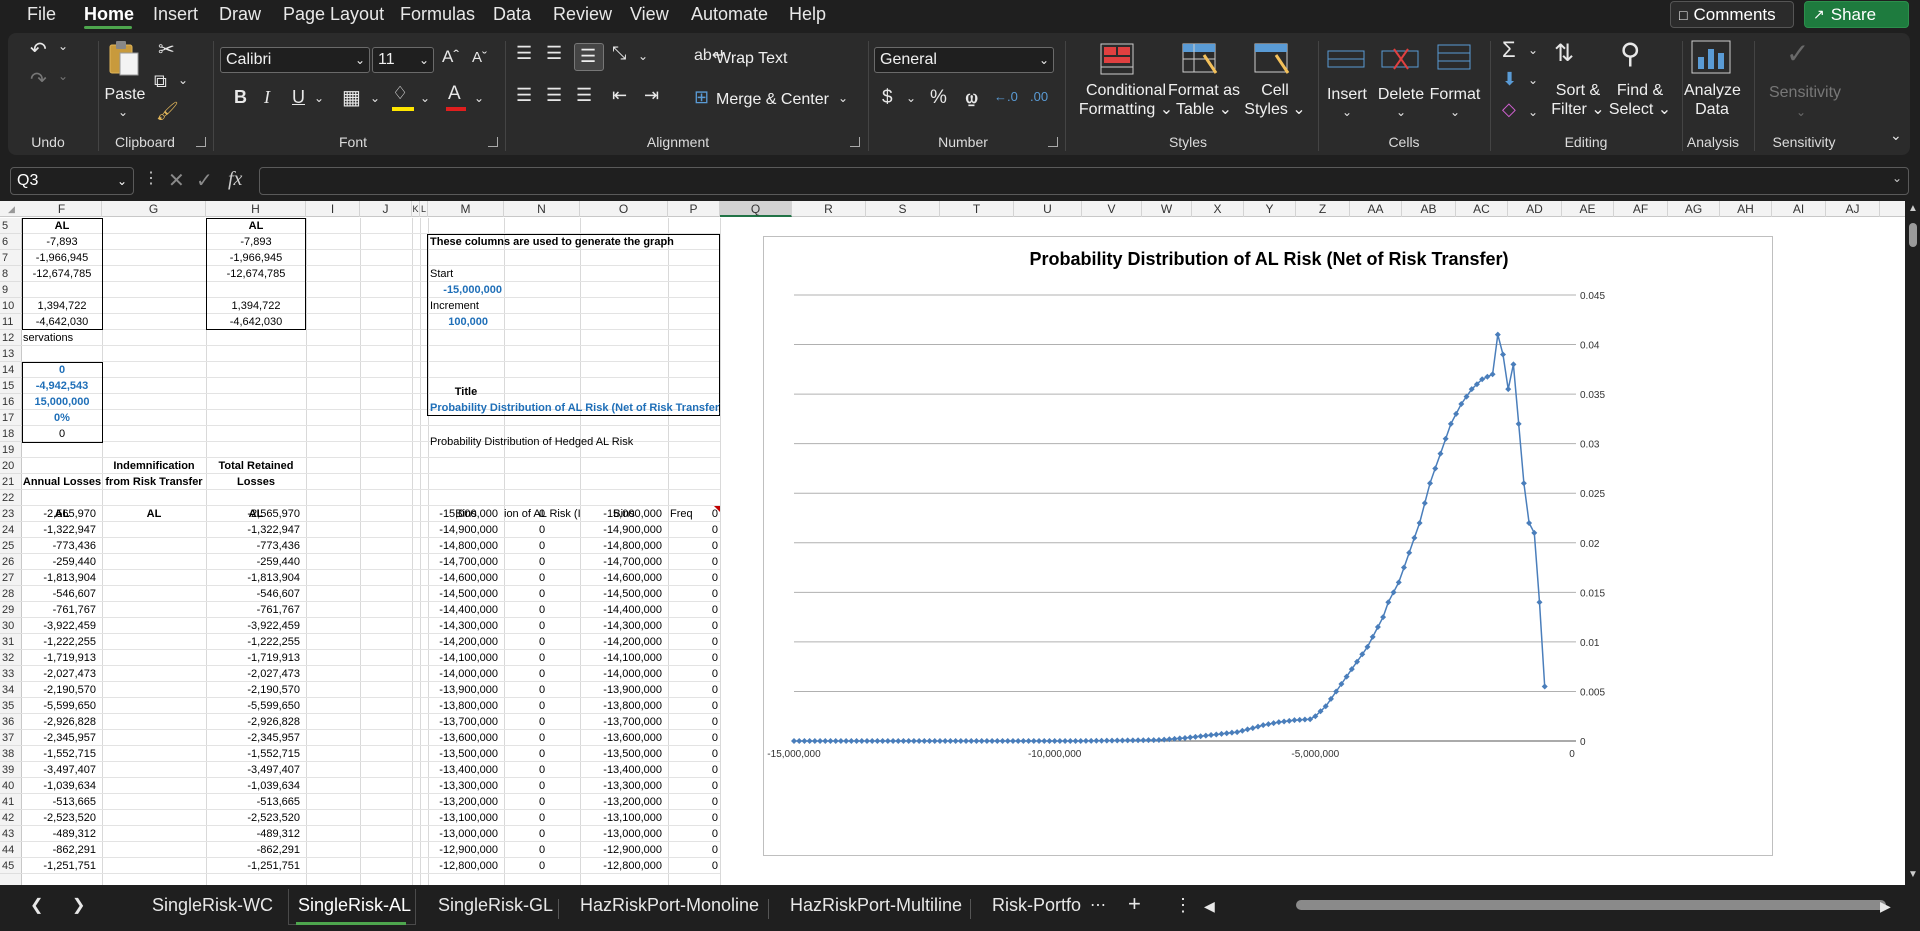 The width and height of the screenshot is (1920, 931). What do you see at coordinates (62, 402) in the screenshot?
I see `cell-f16: 15,000,000` at bounding box center [62, 402].